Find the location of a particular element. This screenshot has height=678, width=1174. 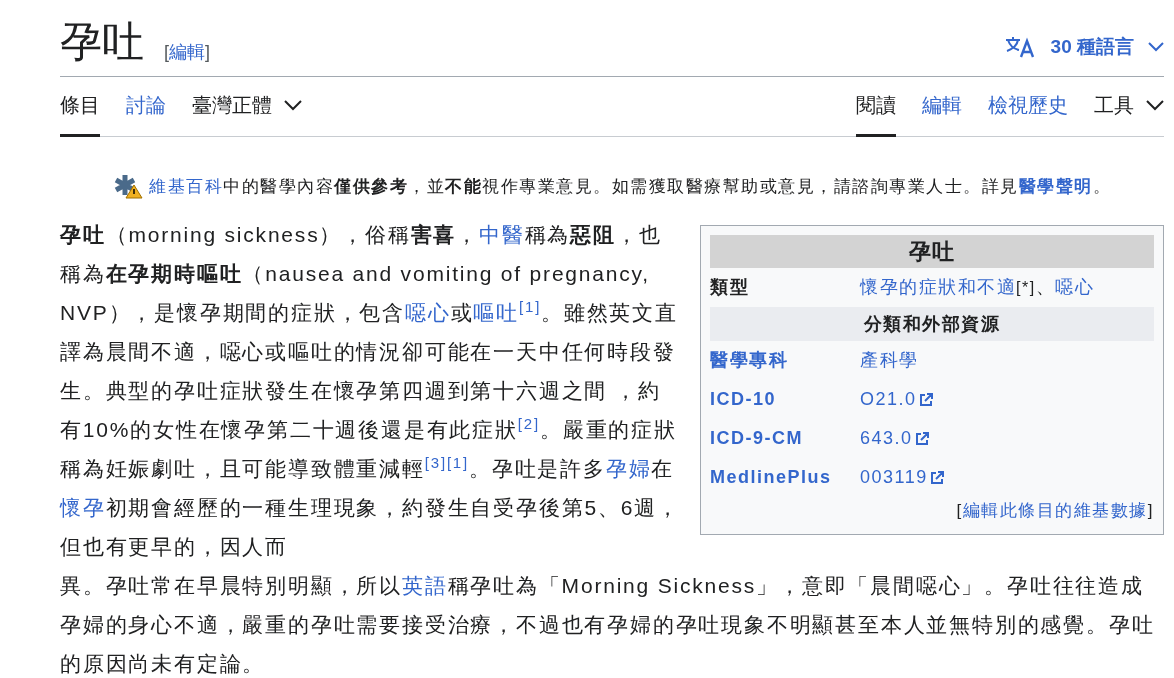

infobox-edit-link-text: [編輯此條目的維基數據] is located at coordinates (1055, 510).